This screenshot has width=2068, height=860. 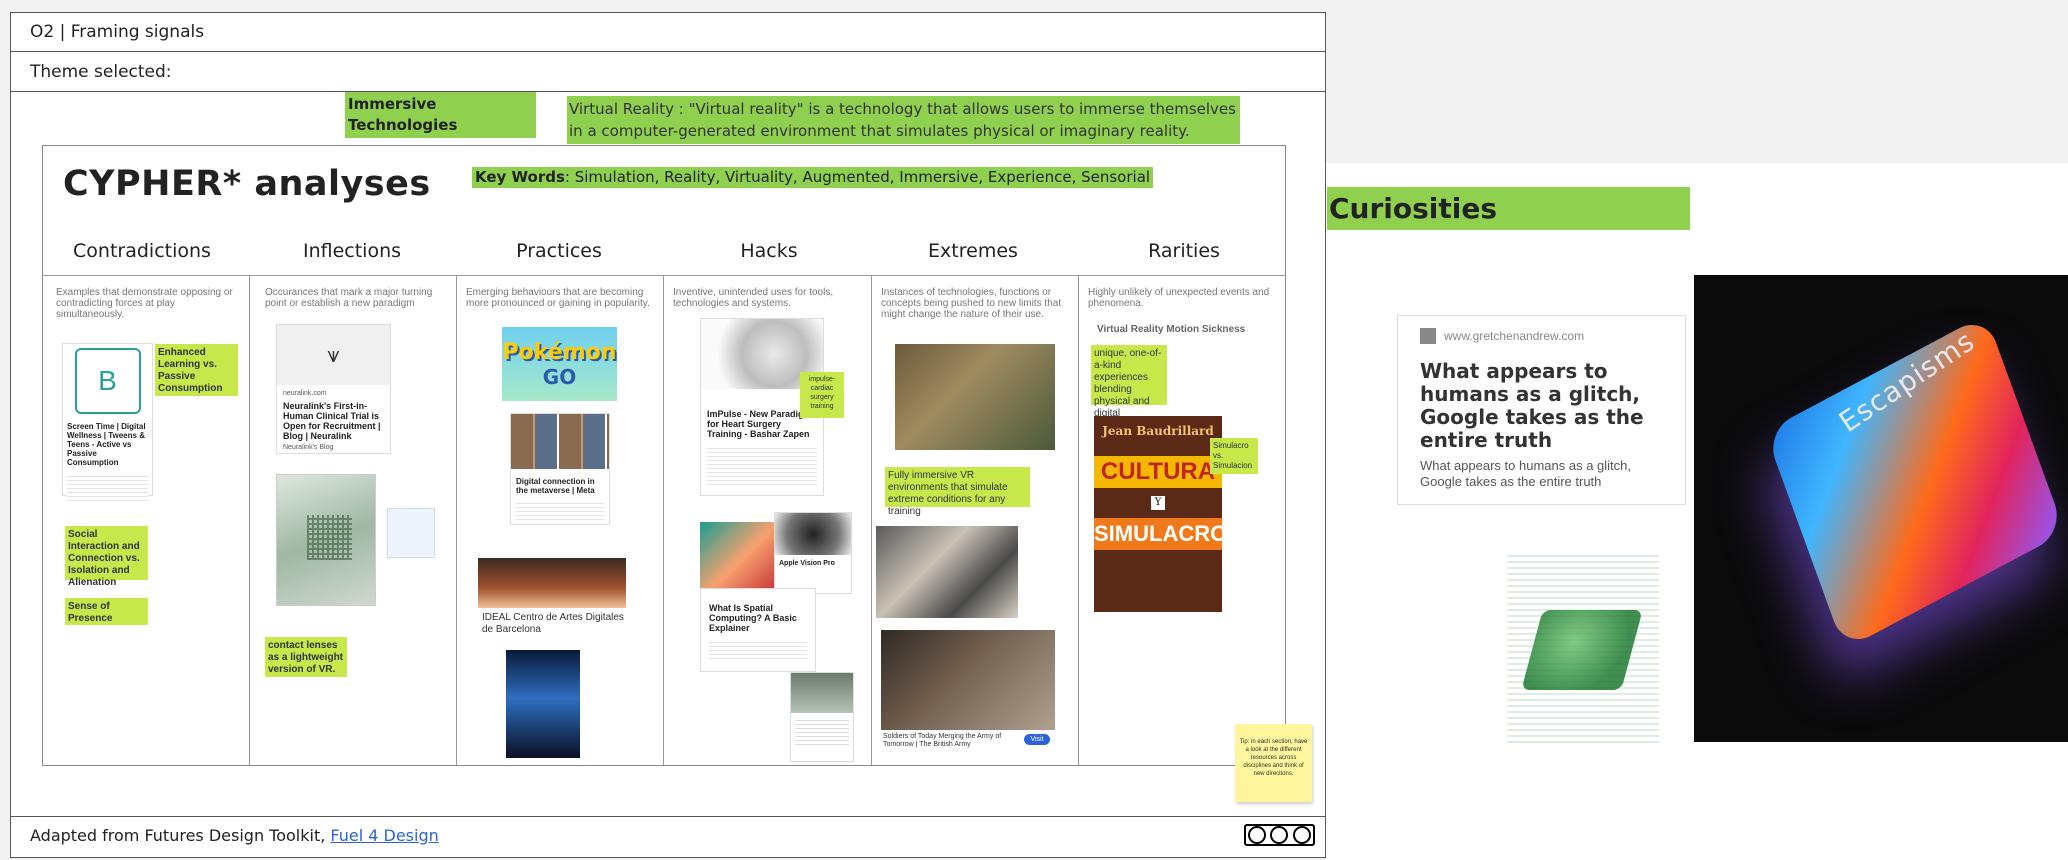 I want to click on green-dot-key-image, so click(x=1583, y=649).